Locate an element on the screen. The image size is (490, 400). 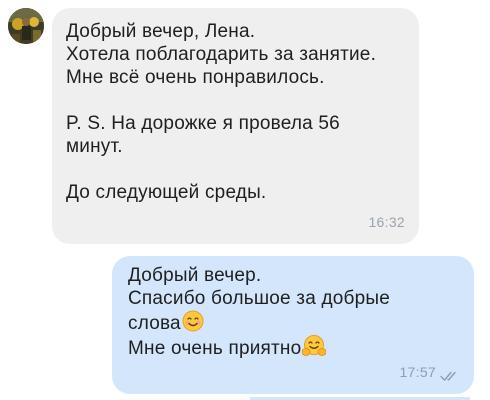
message-text: Мне очень приятно is located at coordinates (215, 348).